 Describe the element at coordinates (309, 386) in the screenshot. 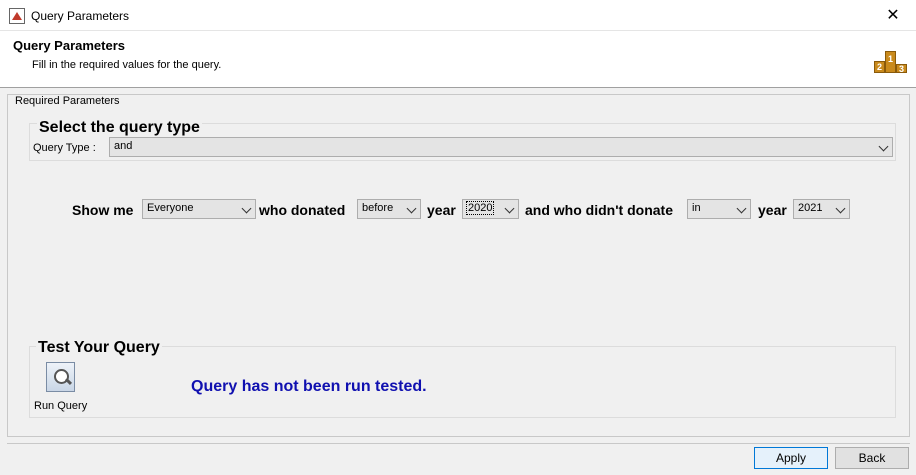

I see `query-test-status: Query has not been run tested.` at that location.